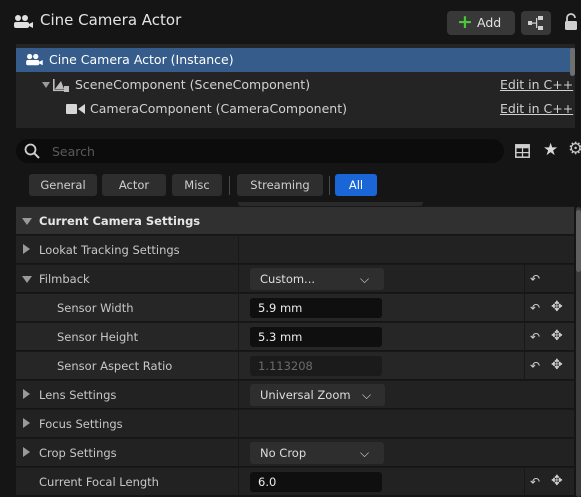  Describe the element at coordinates (61, 85) in the screenshot. I see `scene-component-icon` at that location.